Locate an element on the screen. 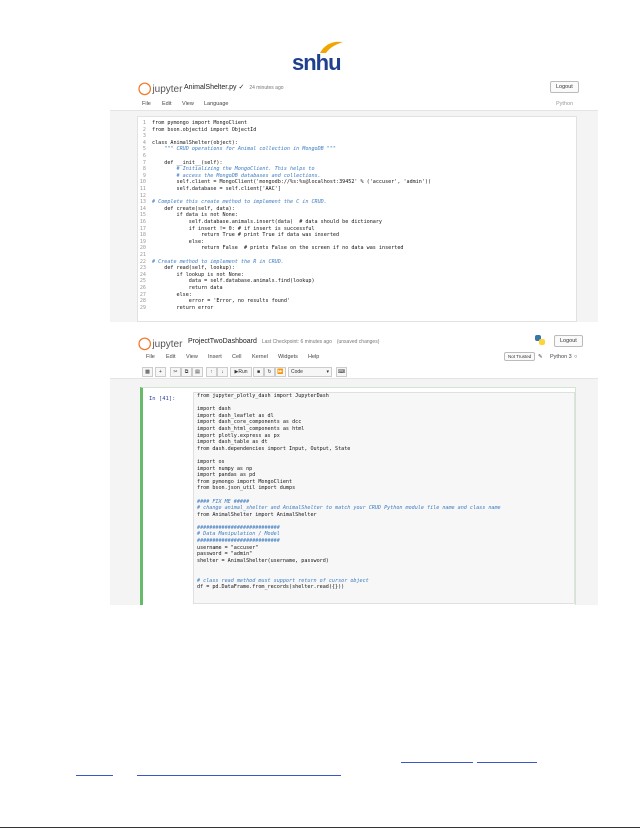 This screenshot has width=640, height=831. restart-icon: ↻ is located at coordinates (269, 372).